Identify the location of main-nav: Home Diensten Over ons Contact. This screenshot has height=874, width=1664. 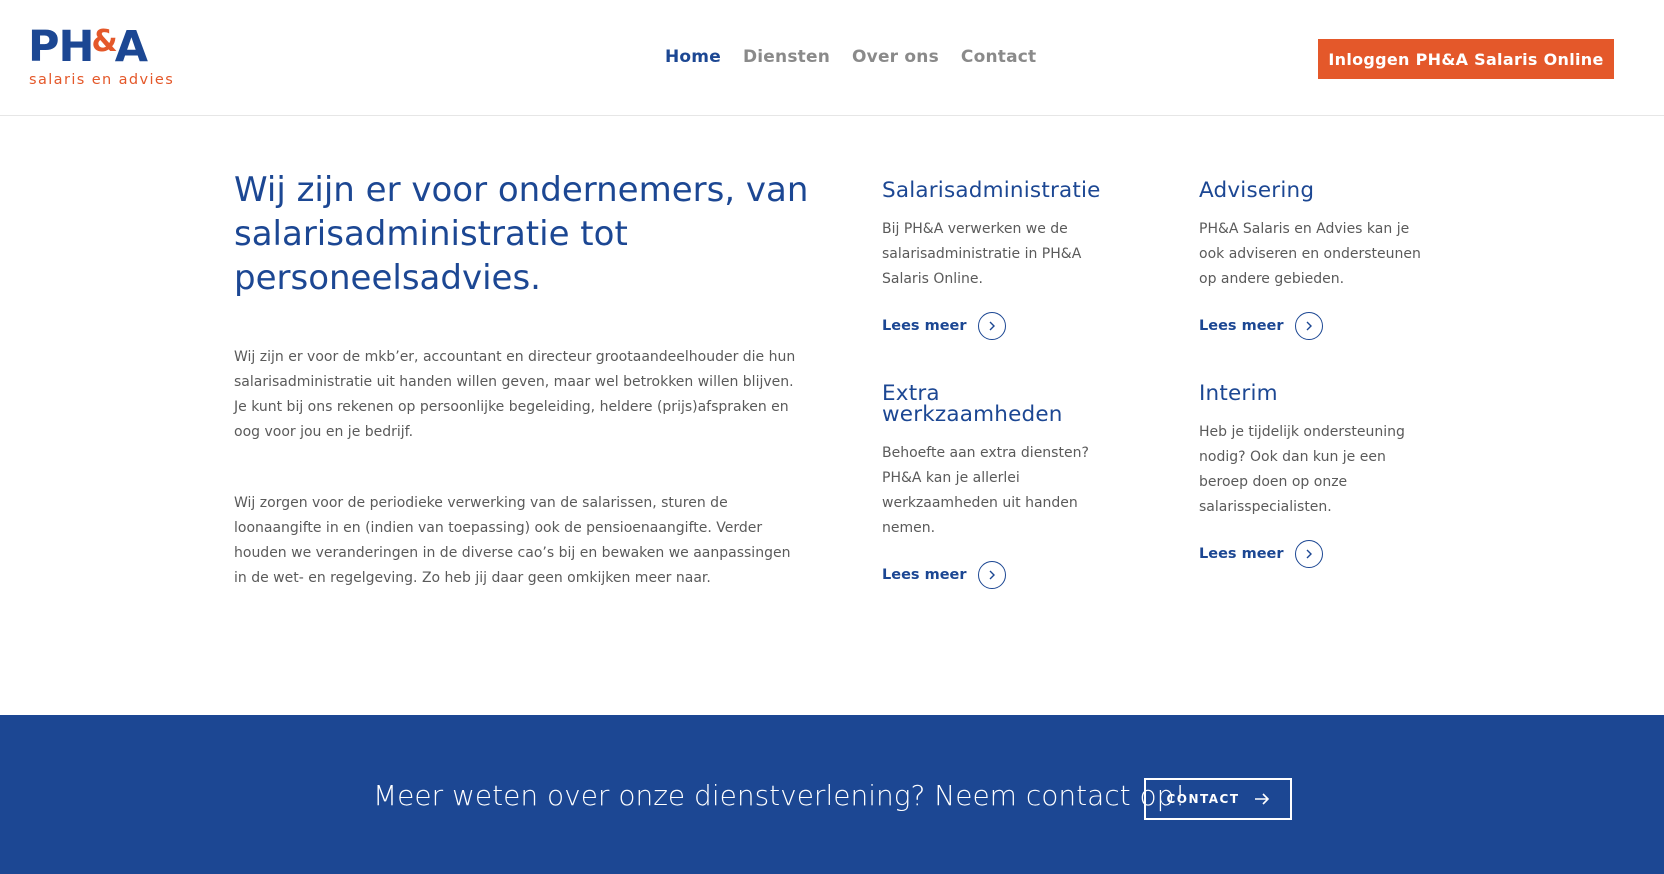
(861, 57).